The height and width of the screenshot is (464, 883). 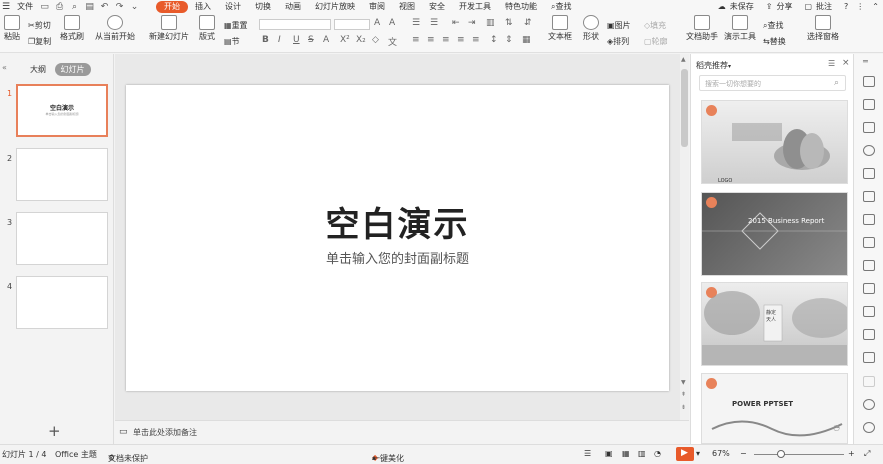 I want to click on outdent-icon: ⇥, so click(x=472, y=23).